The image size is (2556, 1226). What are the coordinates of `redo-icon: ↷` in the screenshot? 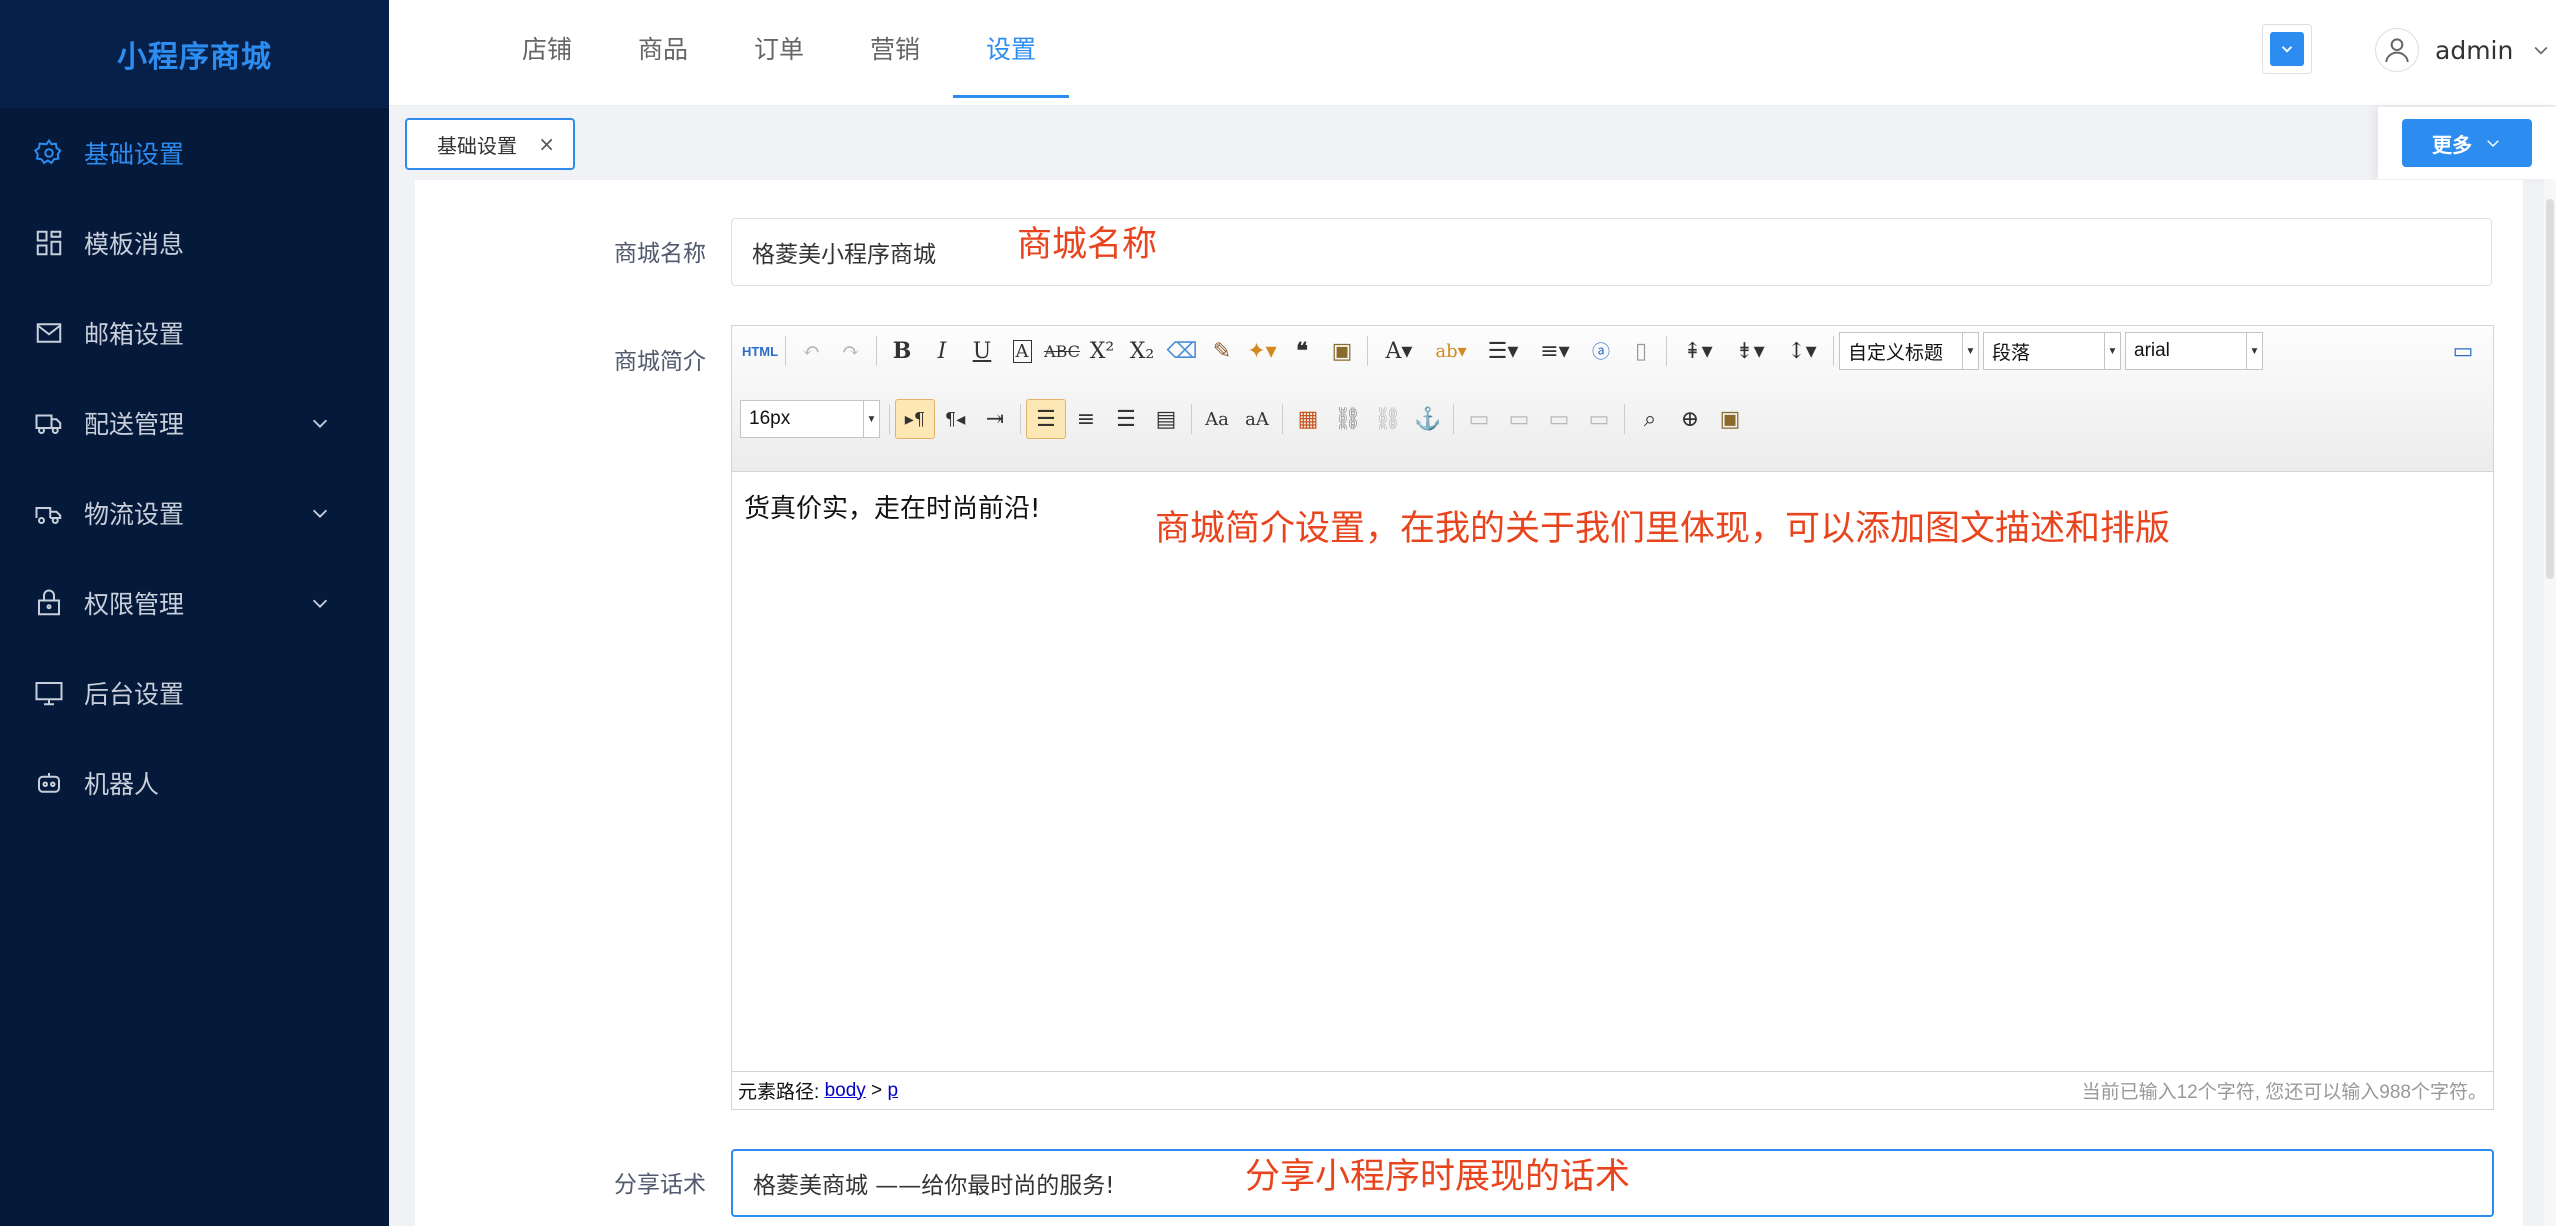 It's located at (851, 351).